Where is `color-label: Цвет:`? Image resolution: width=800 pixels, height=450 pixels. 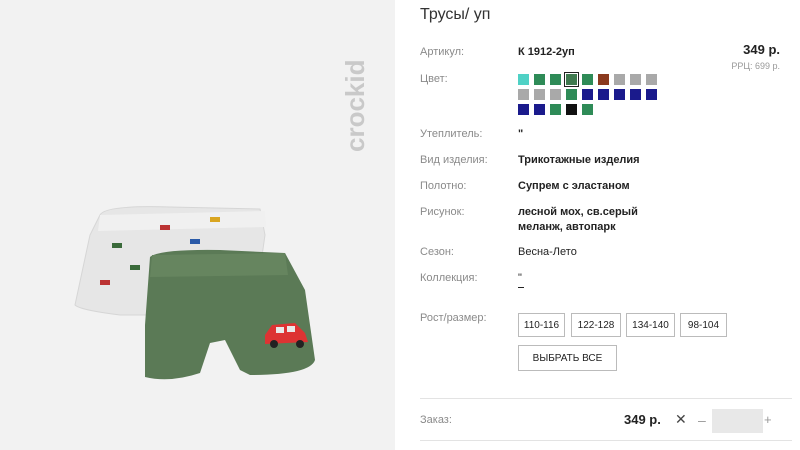 color-label: Цвет: is located at coordinates (434, 79).